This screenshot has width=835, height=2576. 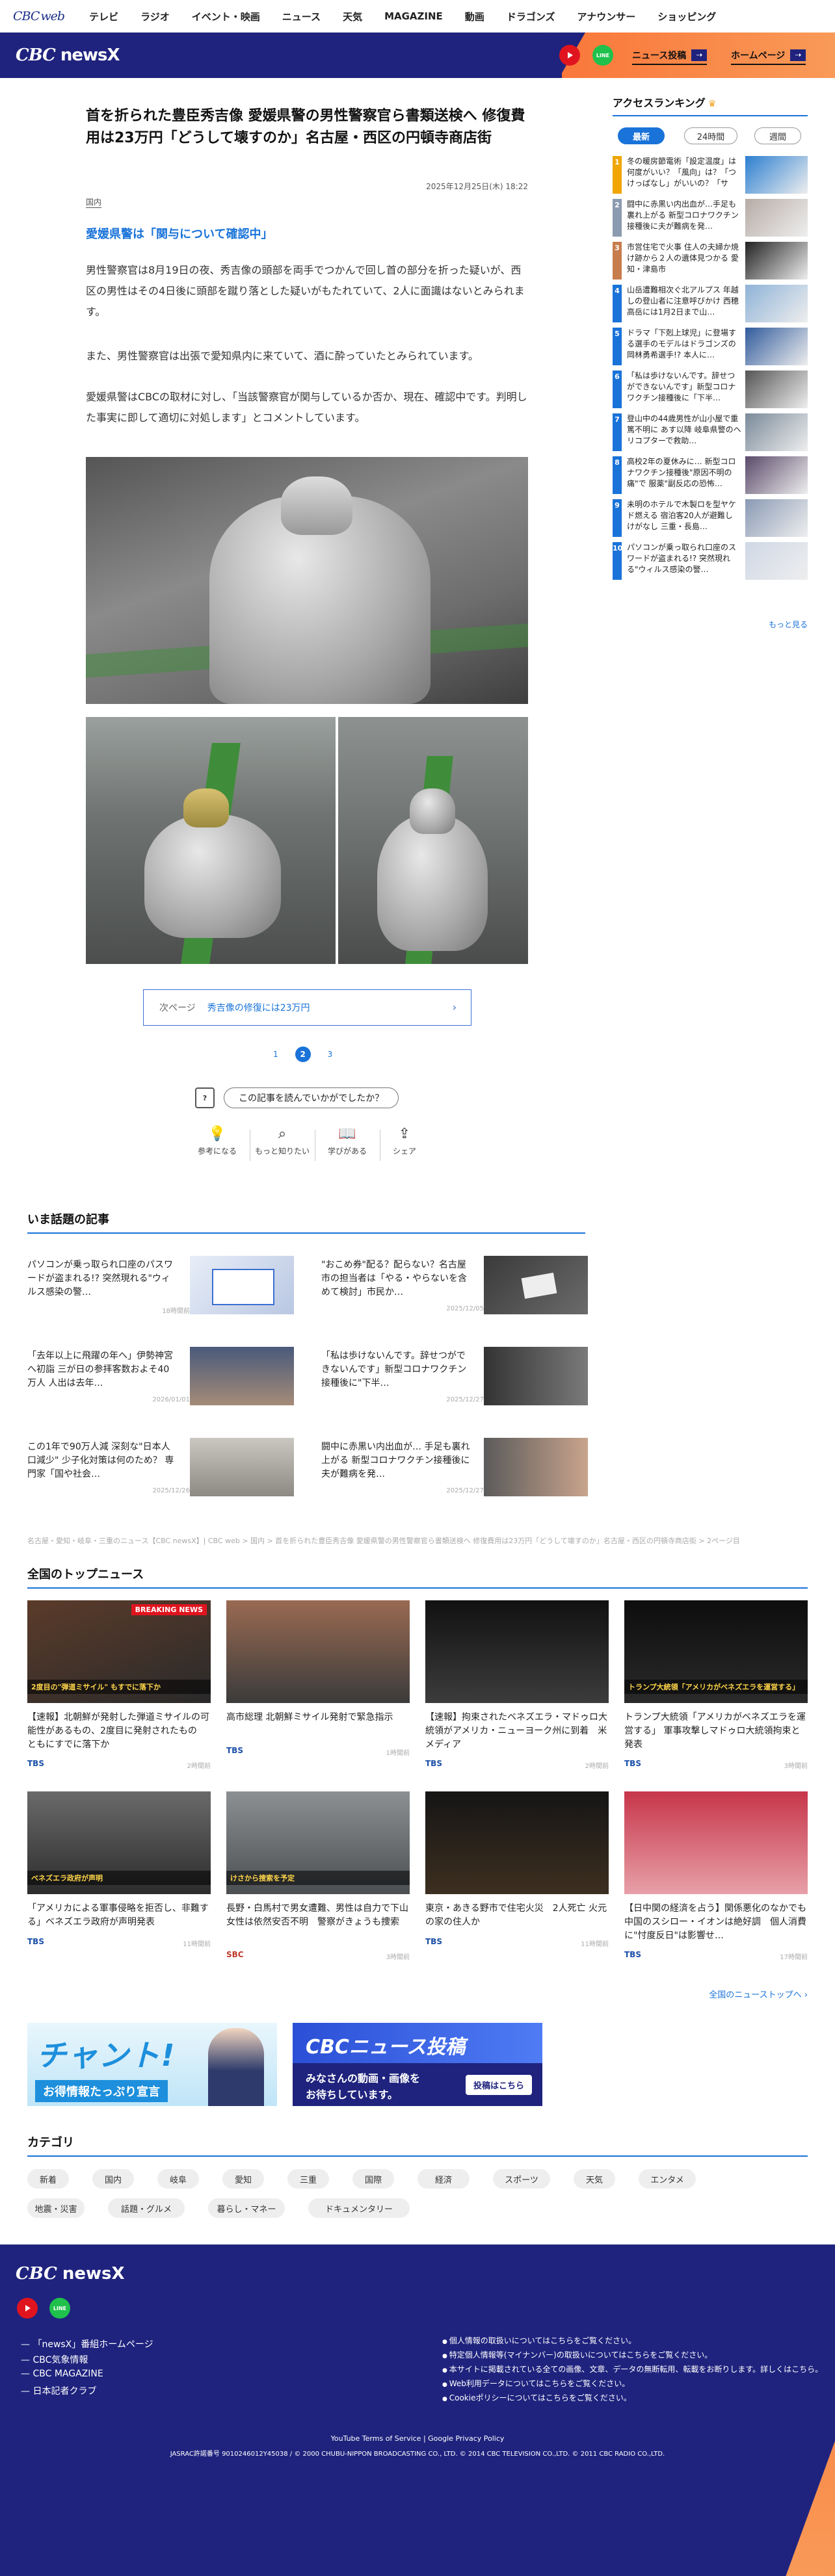 I want to click on footer-link-press-club: 日本記者クラブ, so click(x=58, y=2390).